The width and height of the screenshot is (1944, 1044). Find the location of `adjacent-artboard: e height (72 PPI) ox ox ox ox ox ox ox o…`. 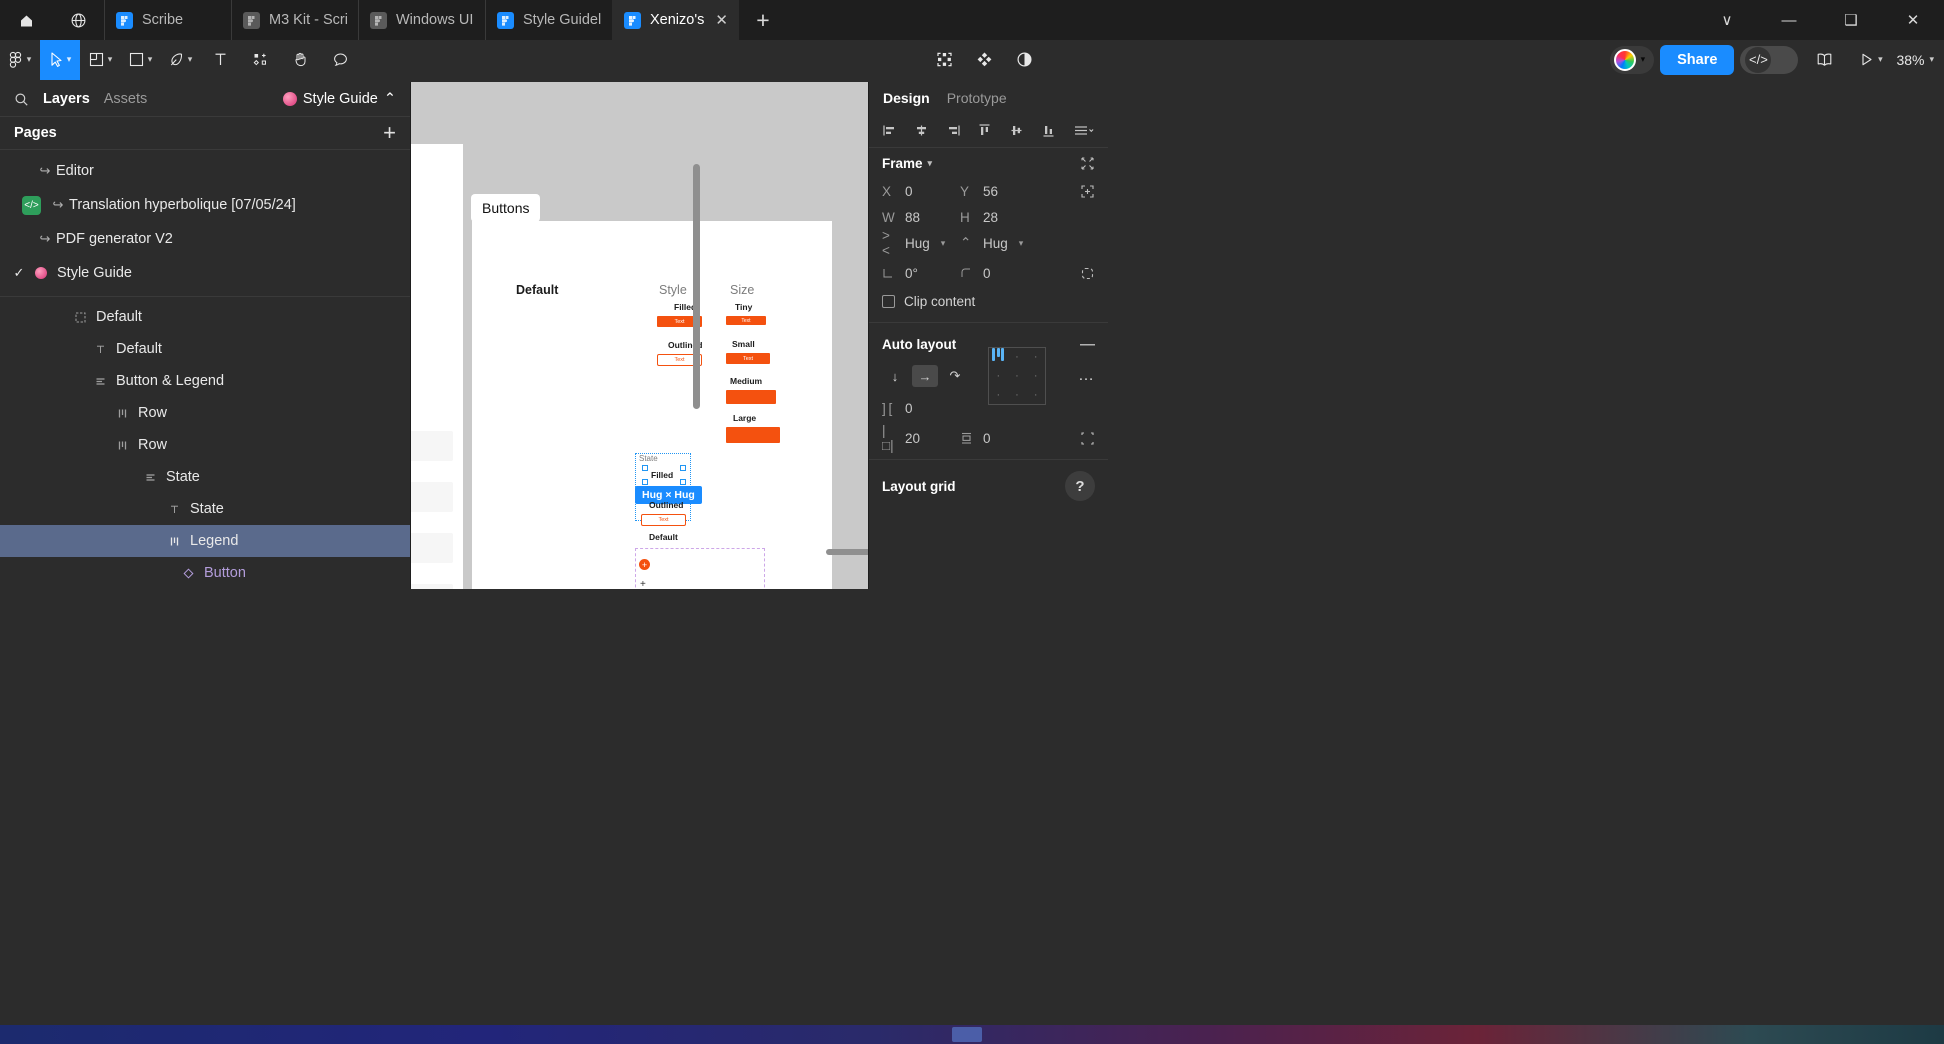

adjacent-artboard: e height (72 PPI) ox ox ox ox ox ox ox o… is located at coordinates (437, 366).